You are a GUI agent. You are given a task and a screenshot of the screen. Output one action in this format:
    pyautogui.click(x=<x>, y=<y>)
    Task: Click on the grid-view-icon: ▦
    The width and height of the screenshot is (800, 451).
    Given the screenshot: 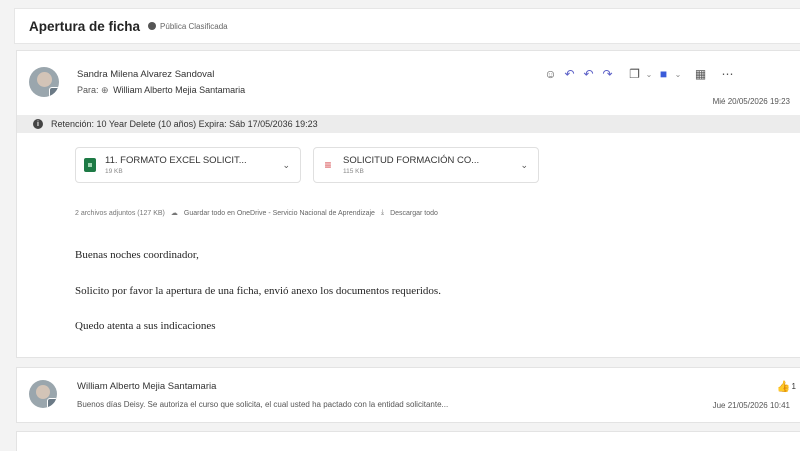 What is the action you would take?
    pyautogui.click(x=700, y=74)
    